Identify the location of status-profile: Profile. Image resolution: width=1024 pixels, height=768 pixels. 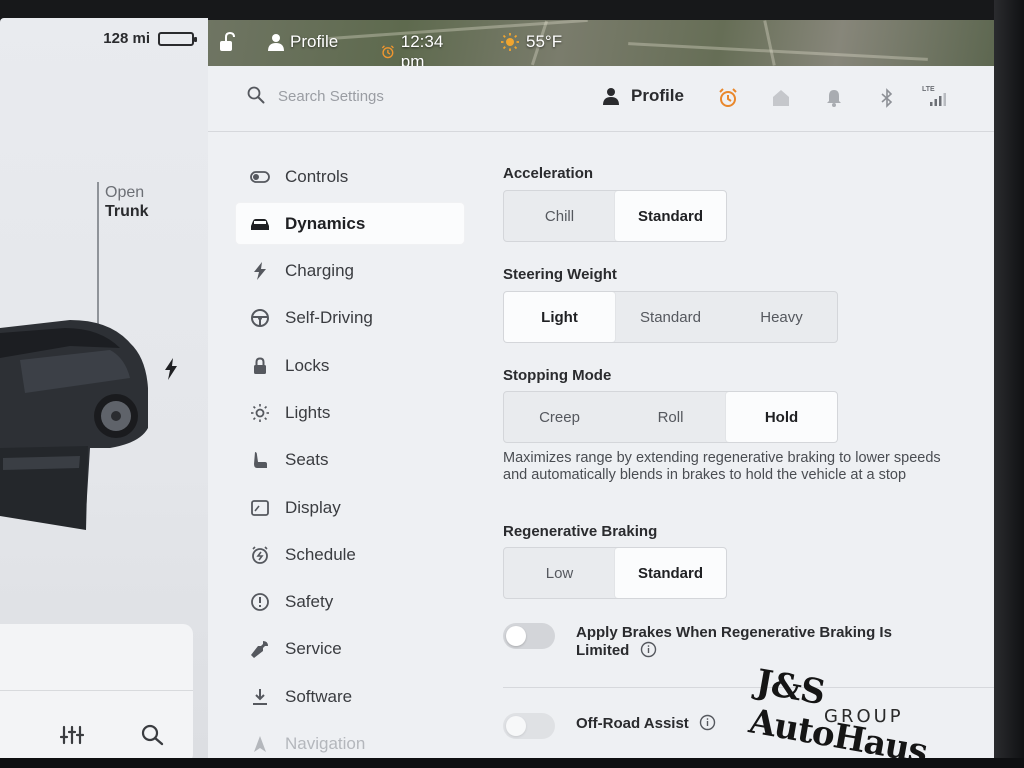
(303, 42).